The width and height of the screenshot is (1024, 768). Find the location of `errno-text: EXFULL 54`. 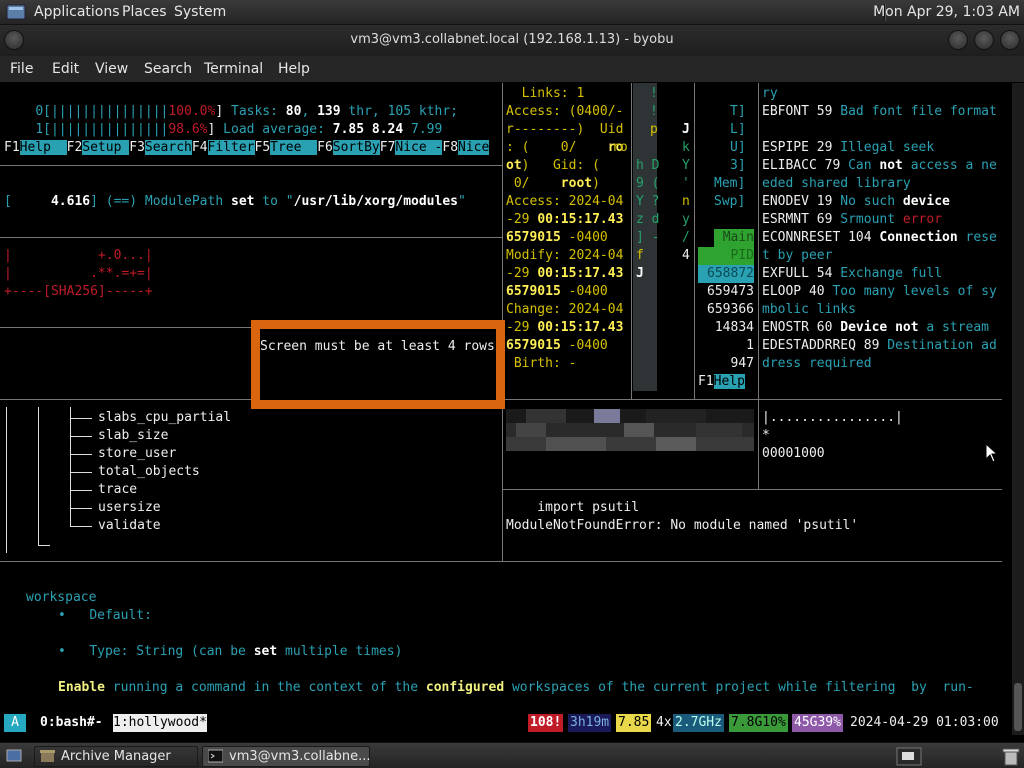

errno-text: EXFULL 54 is located at coordinates (801, 273).